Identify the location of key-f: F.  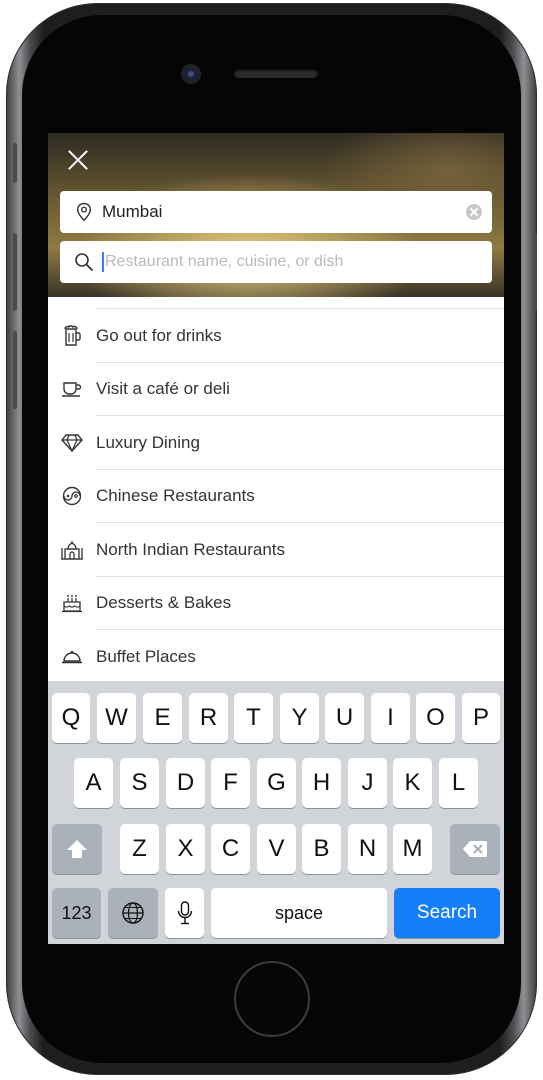
(230, 783).